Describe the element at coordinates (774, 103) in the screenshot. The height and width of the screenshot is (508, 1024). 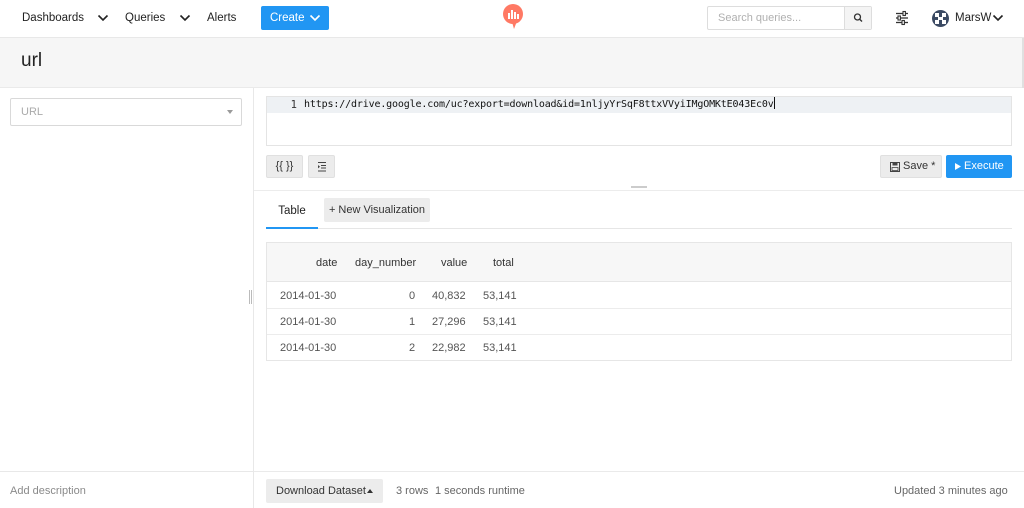
I see `text-cursor` at that location.